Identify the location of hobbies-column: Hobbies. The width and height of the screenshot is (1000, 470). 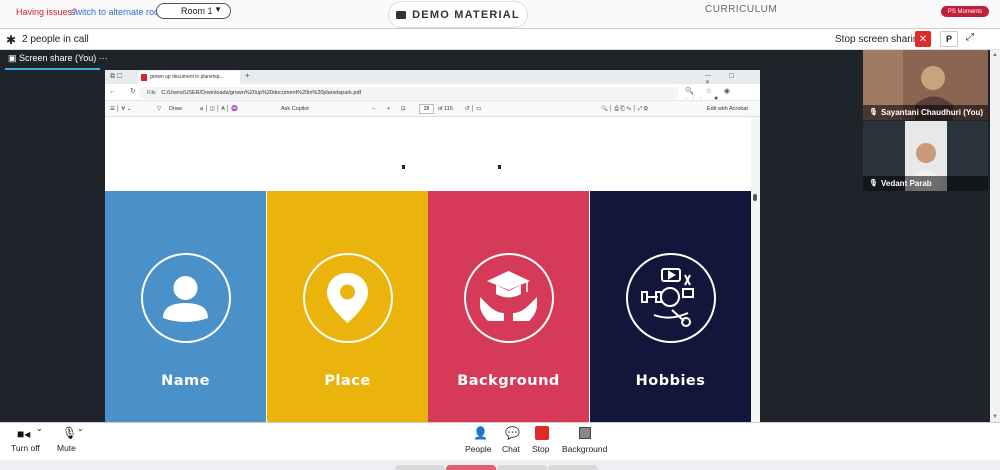
(670, 306).